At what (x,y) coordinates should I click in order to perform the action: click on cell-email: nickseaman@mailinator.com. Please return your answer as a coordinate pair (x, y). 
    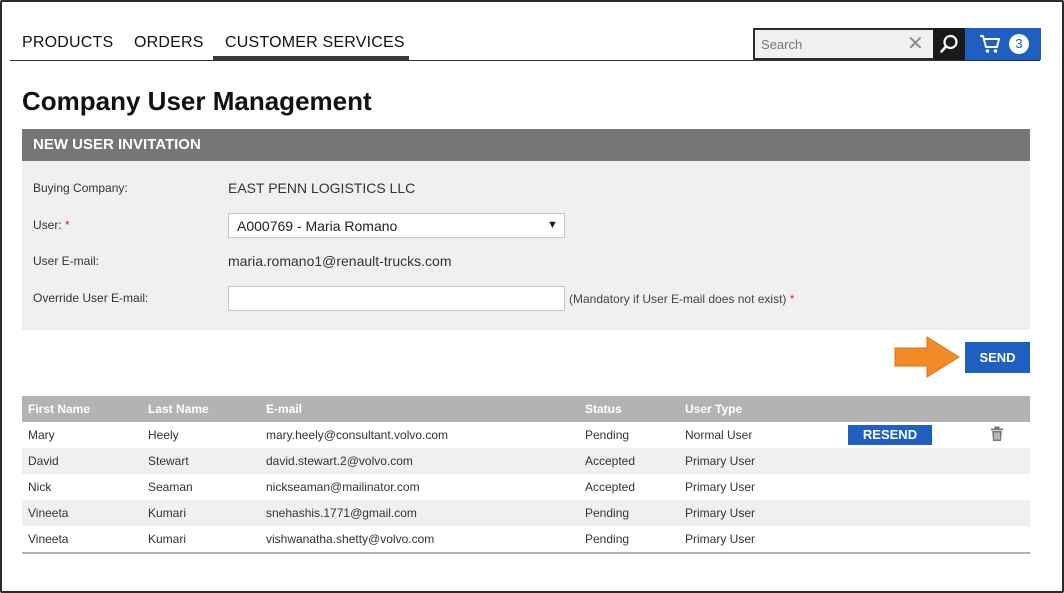
    Looking at the image, I should click on (343, 487).